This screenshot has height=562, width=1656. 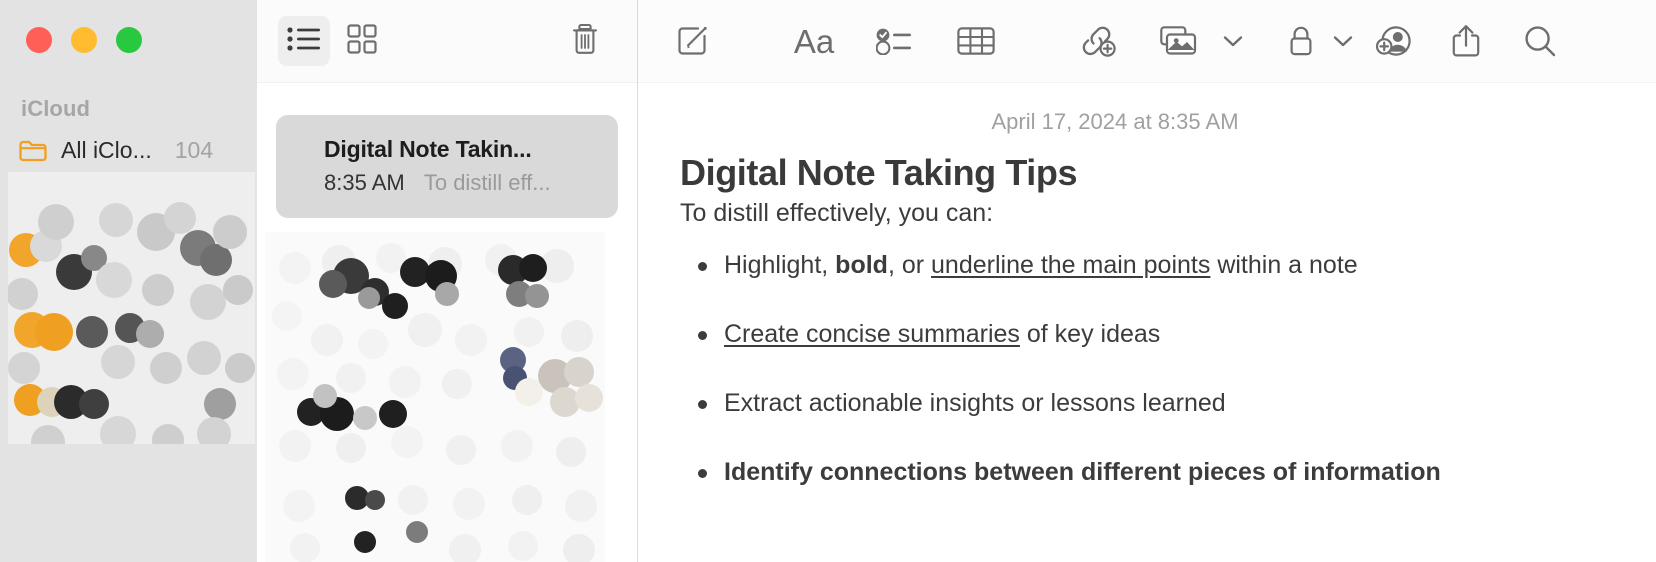 I want to click on lock-options-button, so click(x=1343, y=41).